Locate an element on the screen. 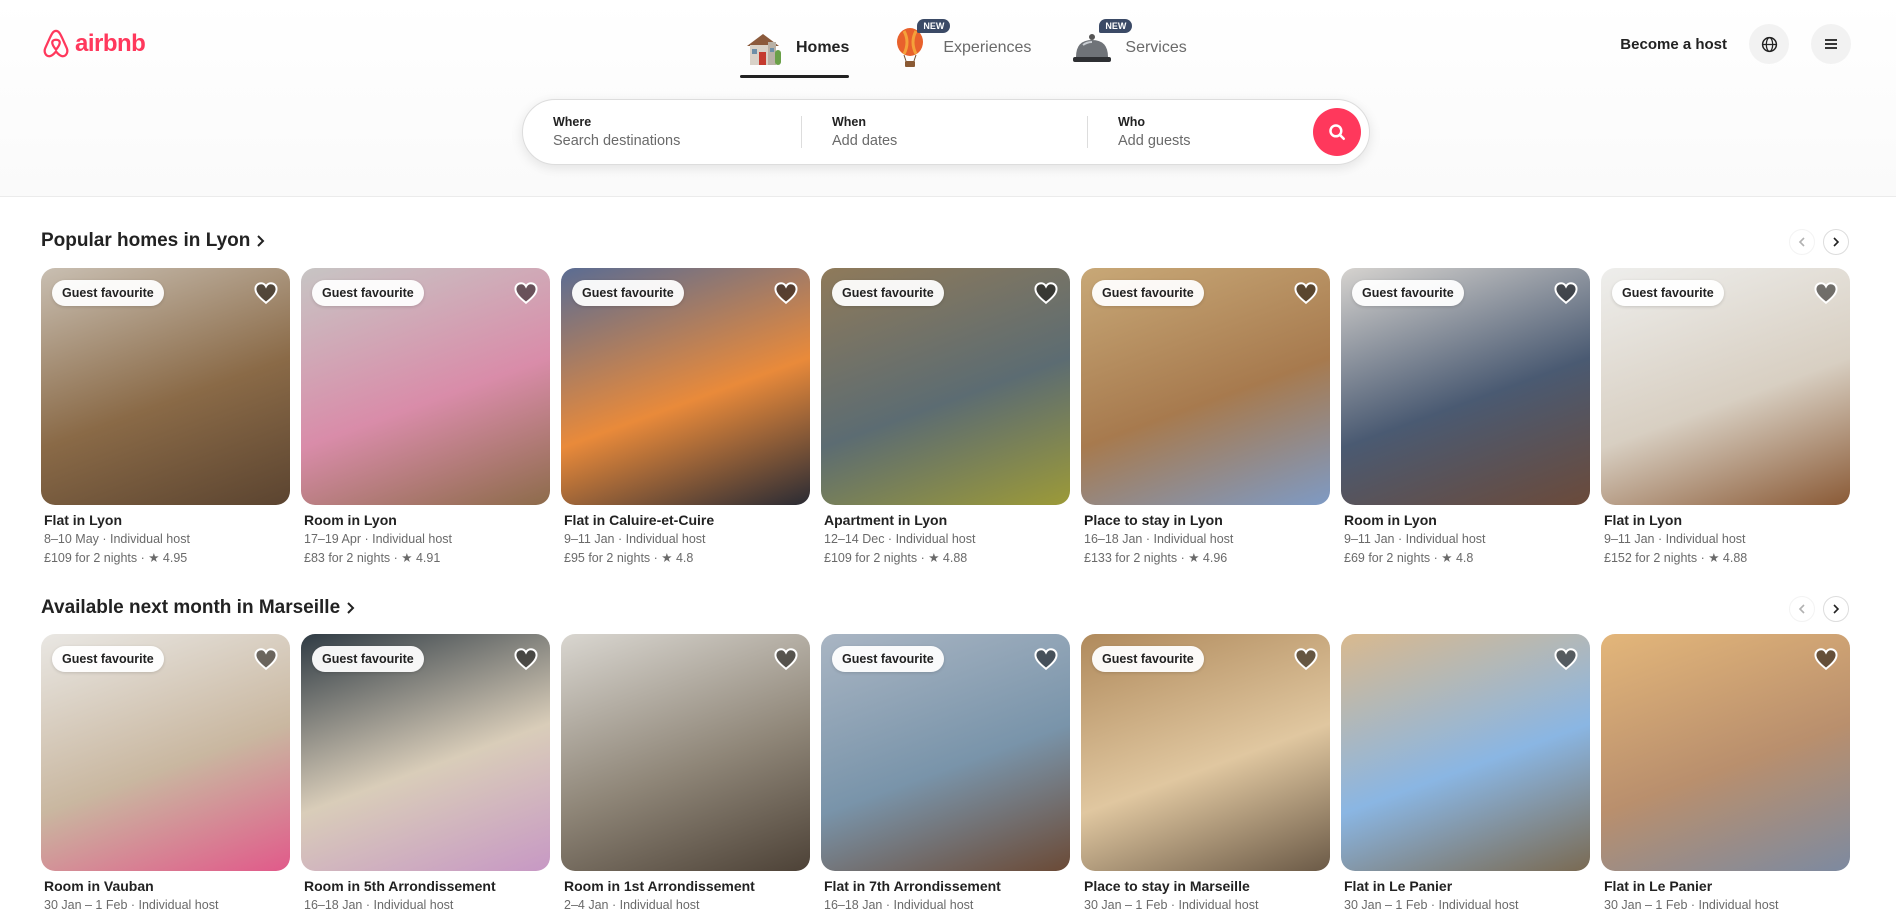  who-field: Who Add guests is located at coordinates (1198, 132).